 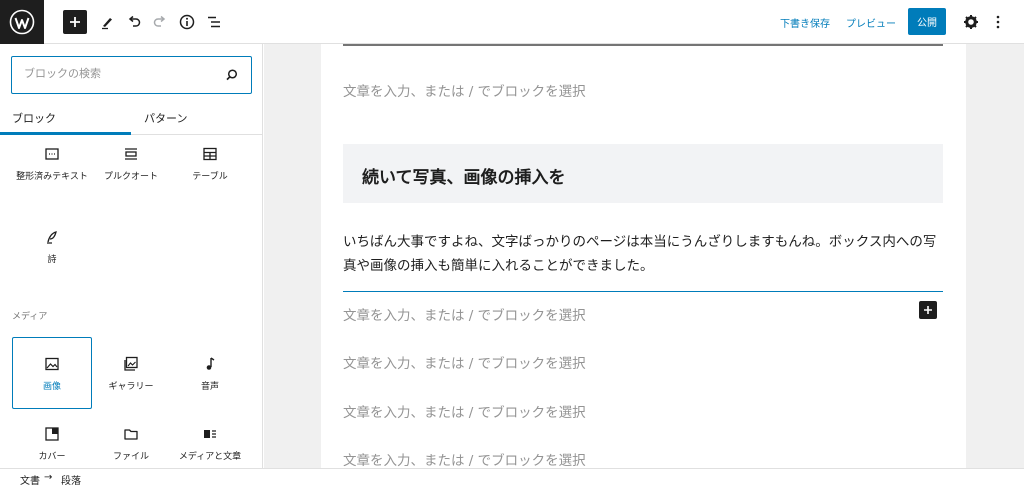 I want to click on info-icon, so click(x=187, y=22).